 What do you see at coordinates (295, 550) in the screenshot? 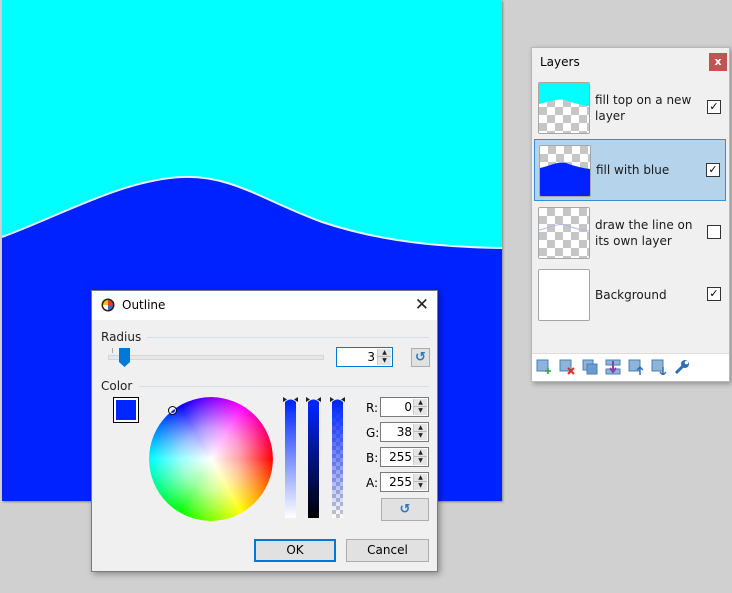
I see `ok-button: OK` at bounding box center [295, 550].